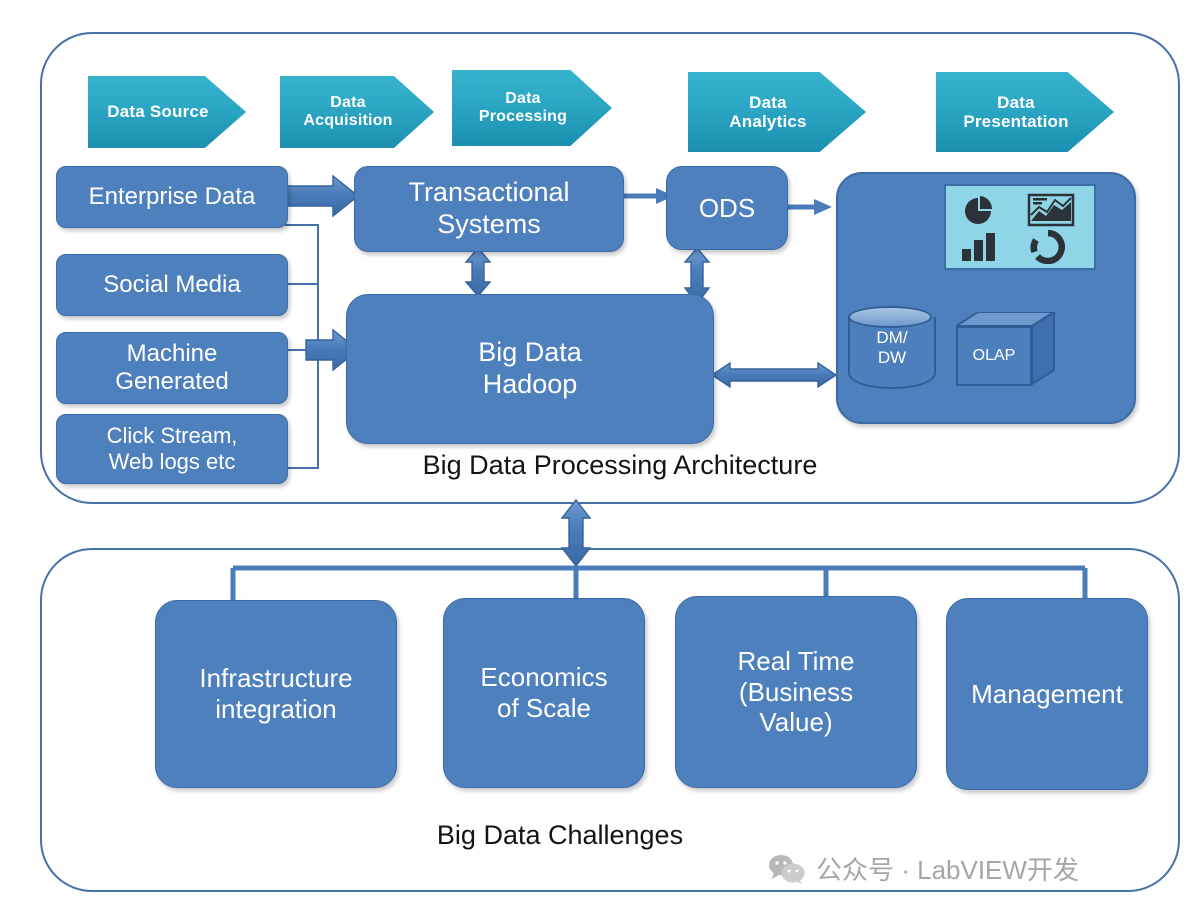 The height and width of the screenshot is (920, 1200). What do you see at coordinates (1048, 247) in the screenshot?
I see `donut-chart-icon` at bounding box center [1048, 247].